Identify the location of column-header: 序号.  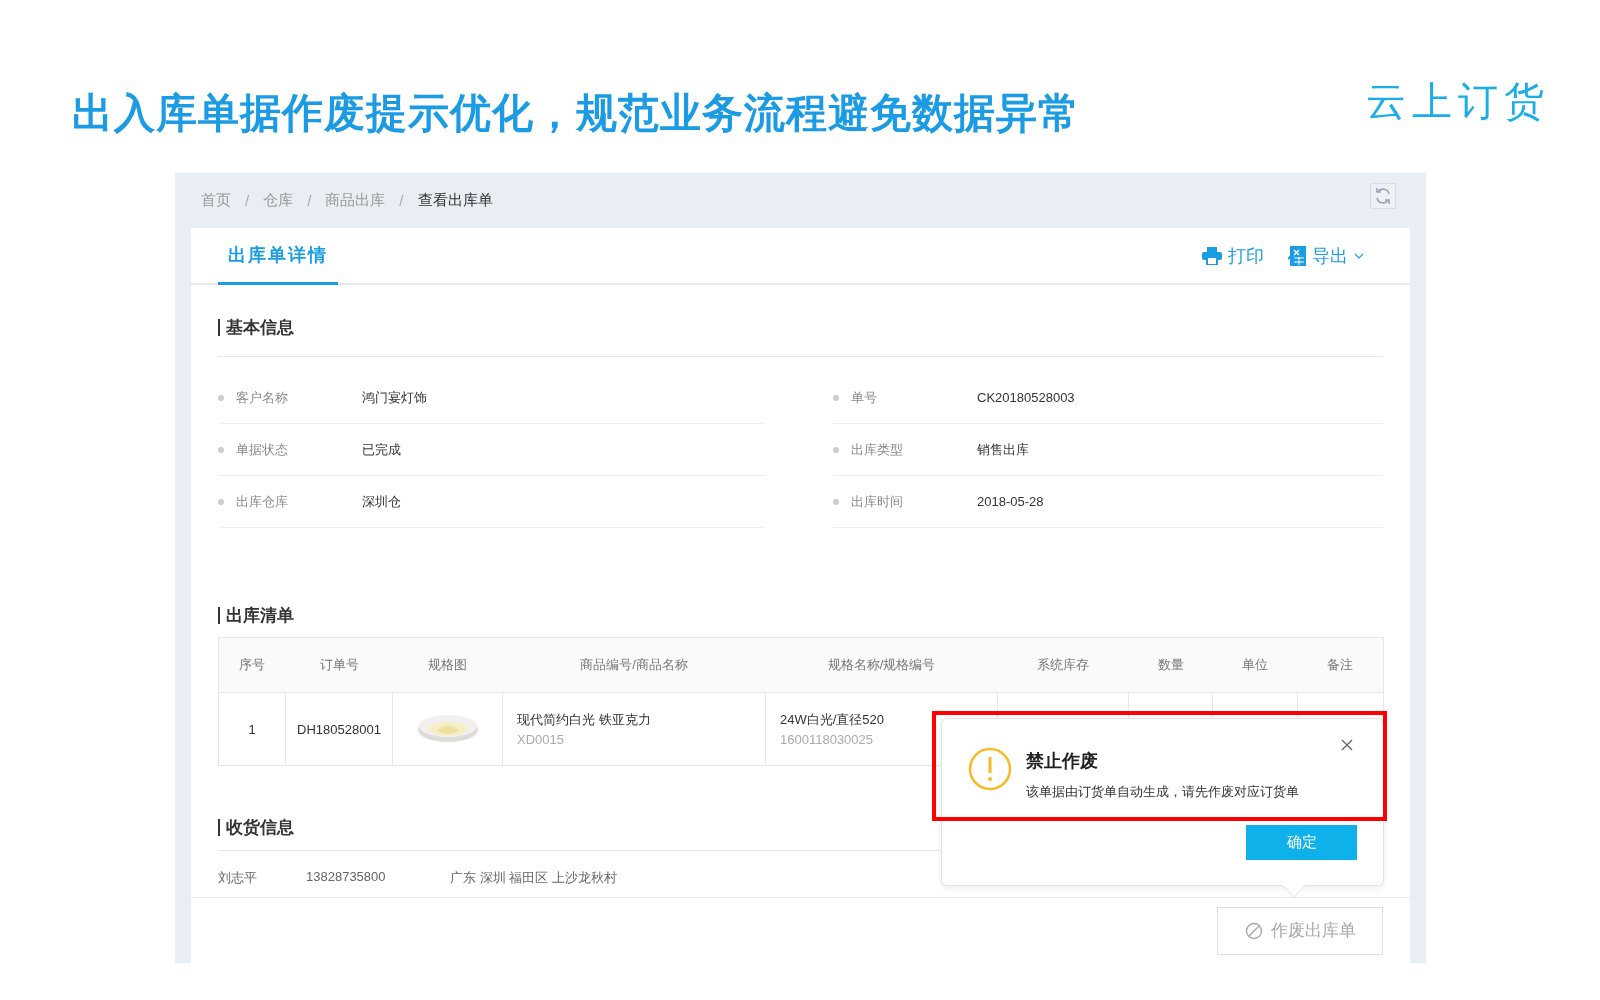
(252, 665).